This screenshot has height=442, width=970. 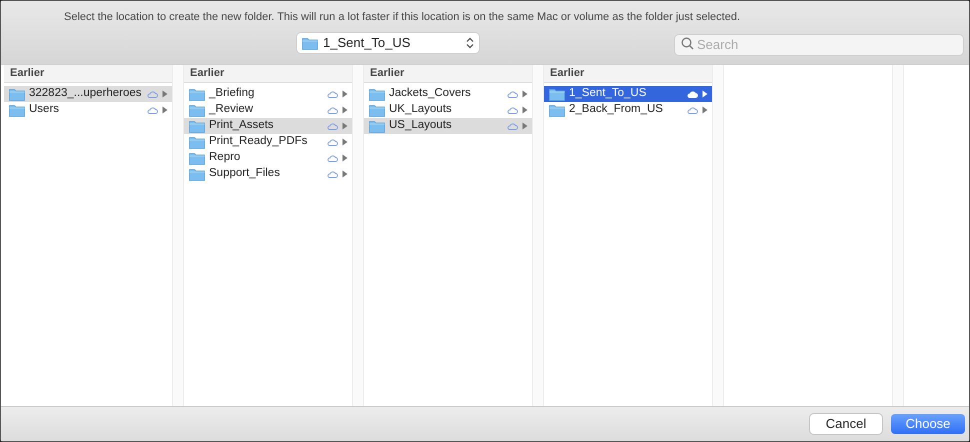 I want to click on search-icon, so click(x=687, y=43).